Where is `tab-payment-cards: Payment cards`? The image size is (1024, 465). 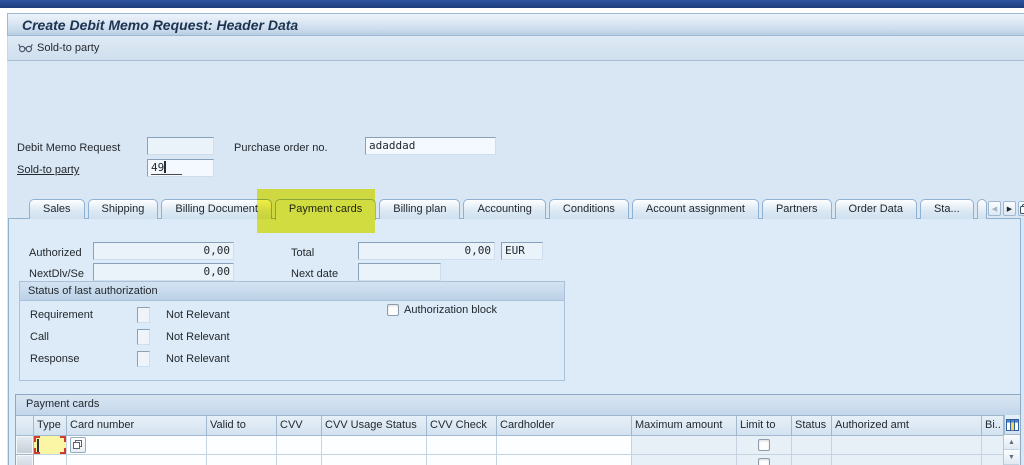 tab-payment-cards: Payment cards is located at coordinates (325, 209).